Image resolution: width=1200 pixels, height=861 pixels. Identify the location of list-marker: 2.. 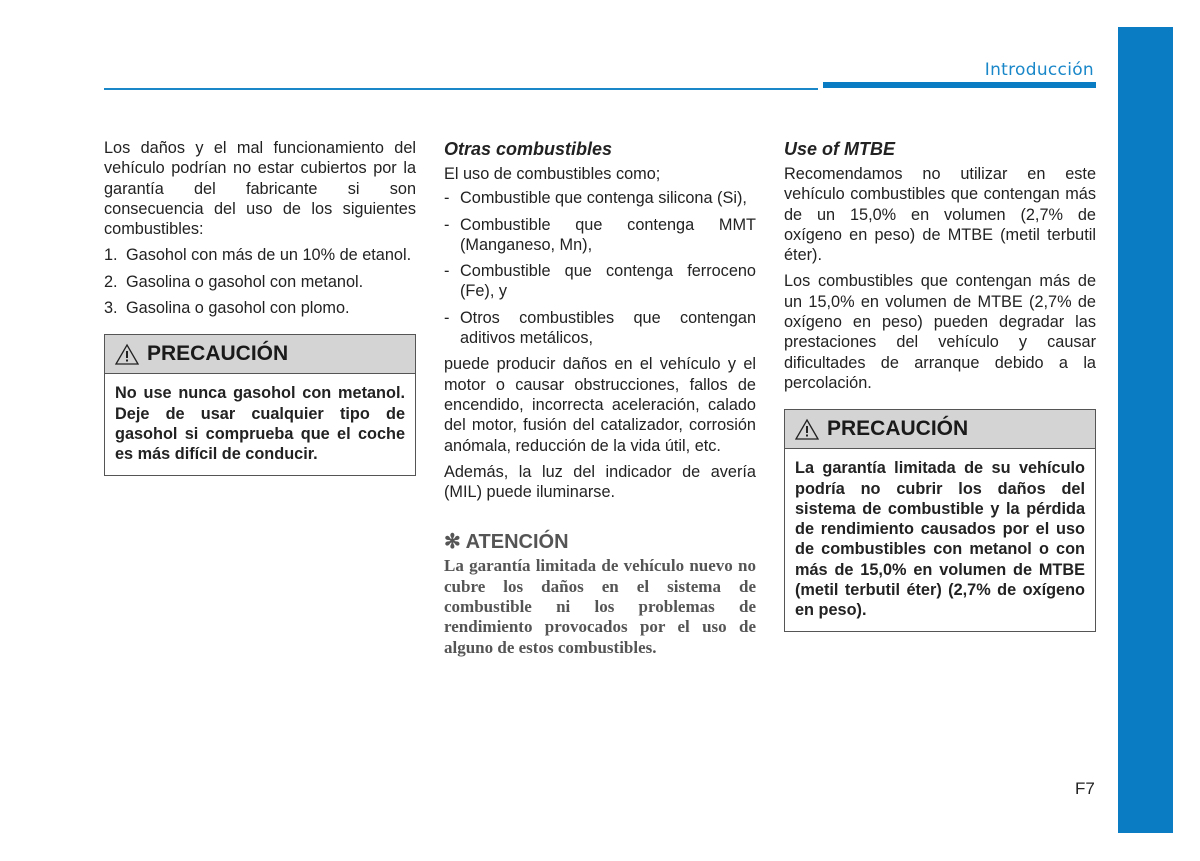
(111, 281).